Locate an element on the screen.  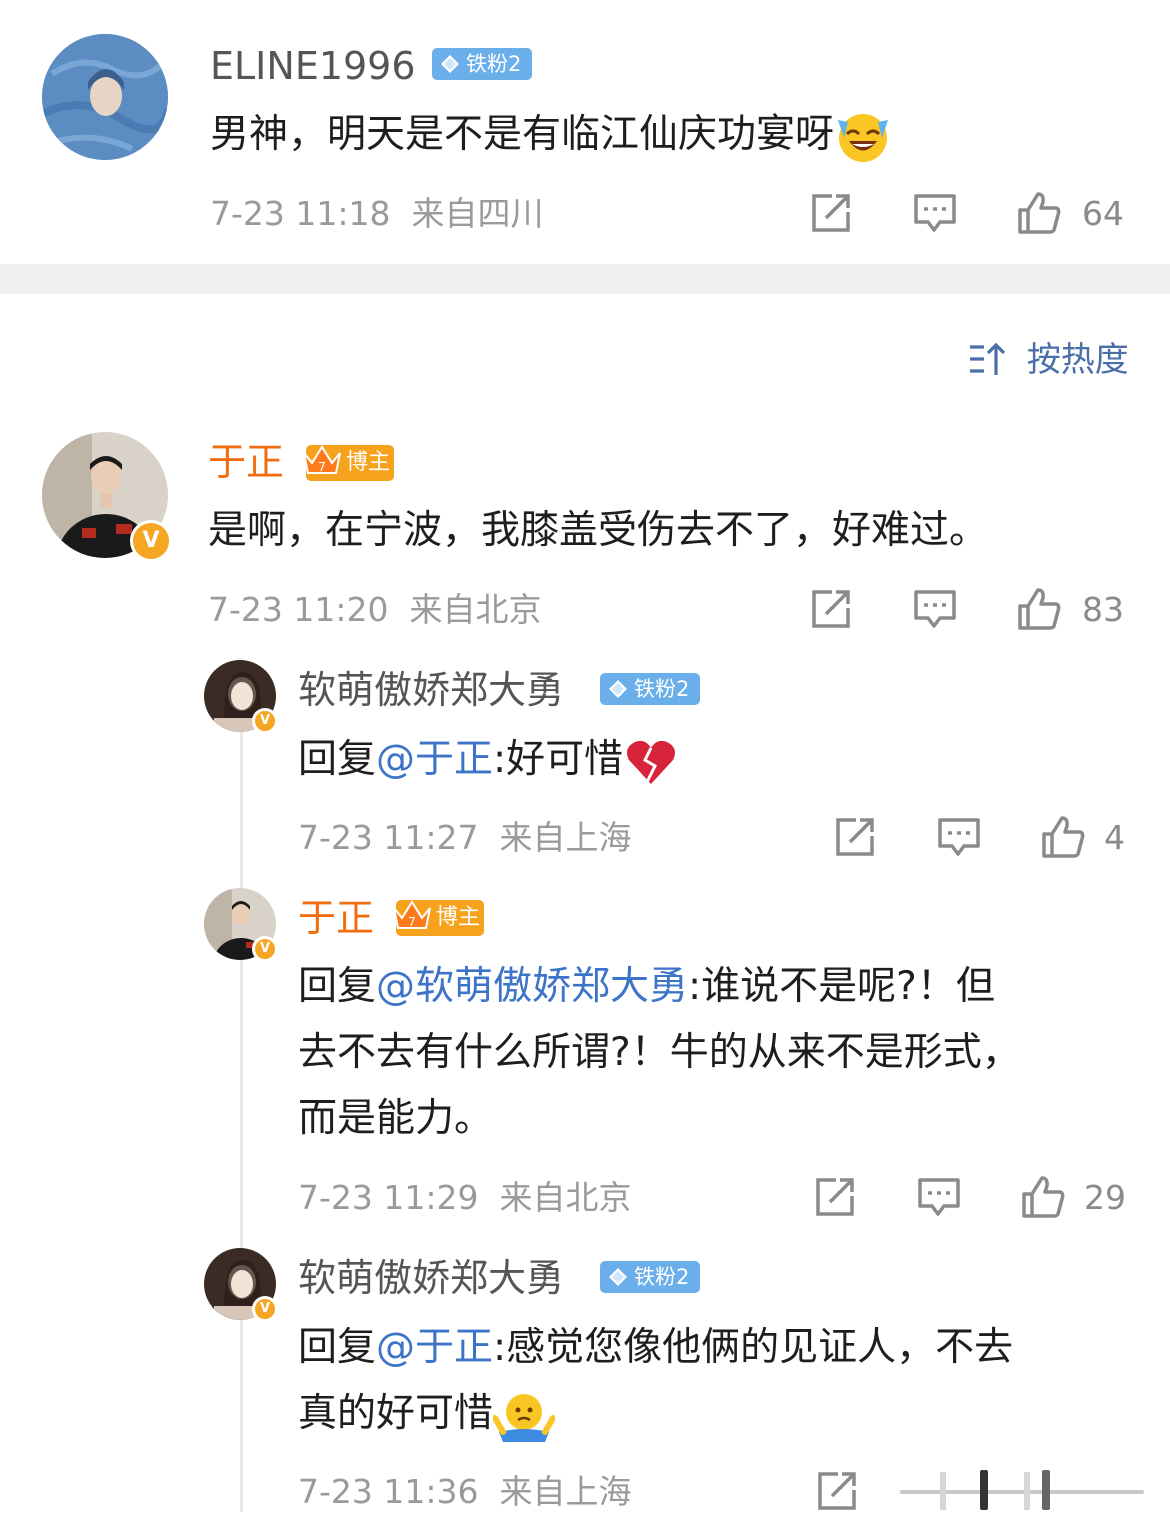
reply-meta: 7-23 11:27 来自上海 is located at coordinates (464, 838).